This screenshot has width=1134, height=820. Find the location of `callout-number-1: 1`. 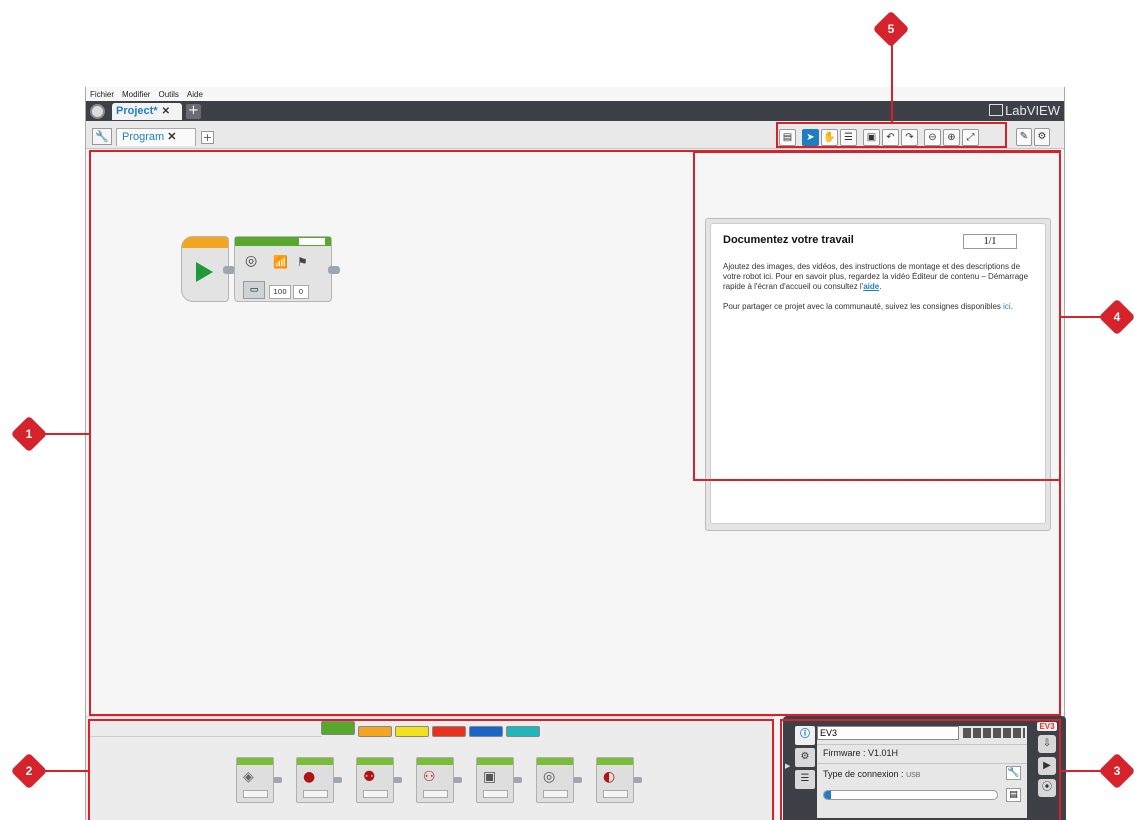

callout-number-1: 1 is located at coordinates (29, 434).